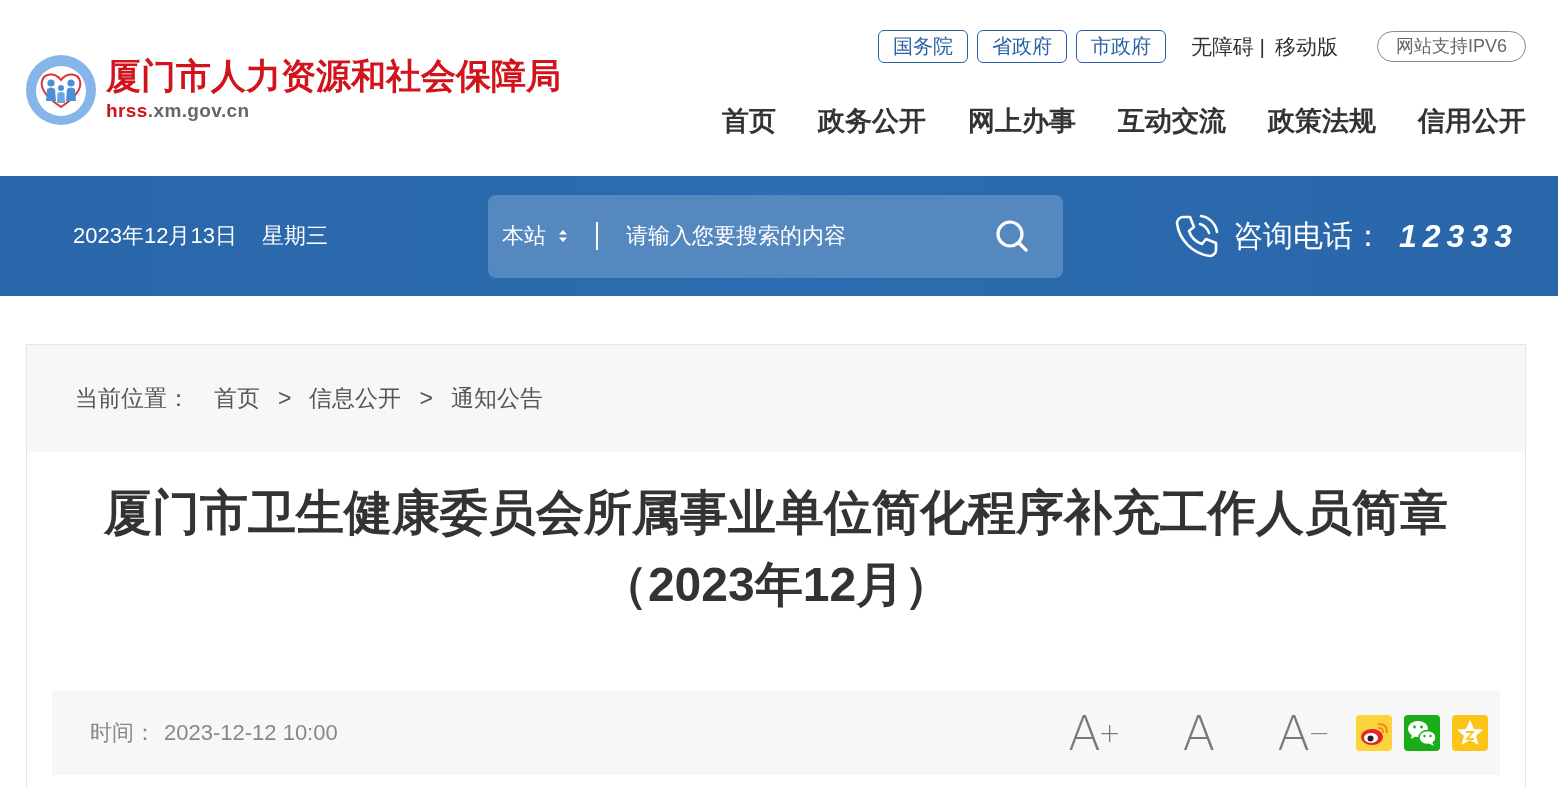  I want to click on phone-icon, so click(1197, 236).